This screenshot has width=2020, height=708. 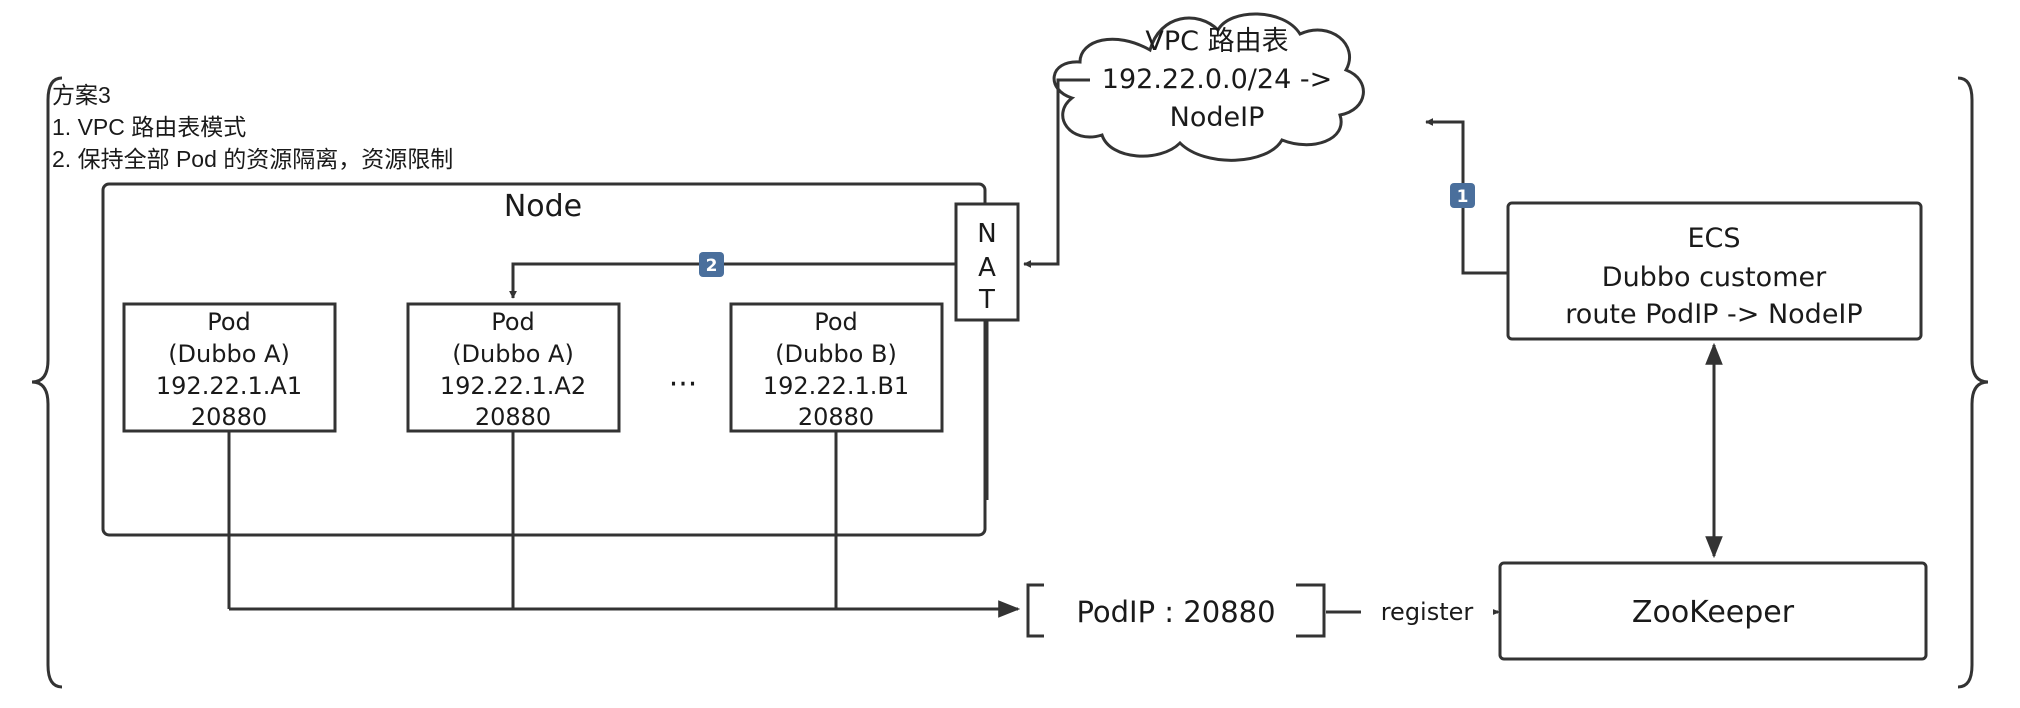 I want to click on registry-bracket-right, so click(x=1311, y=610).